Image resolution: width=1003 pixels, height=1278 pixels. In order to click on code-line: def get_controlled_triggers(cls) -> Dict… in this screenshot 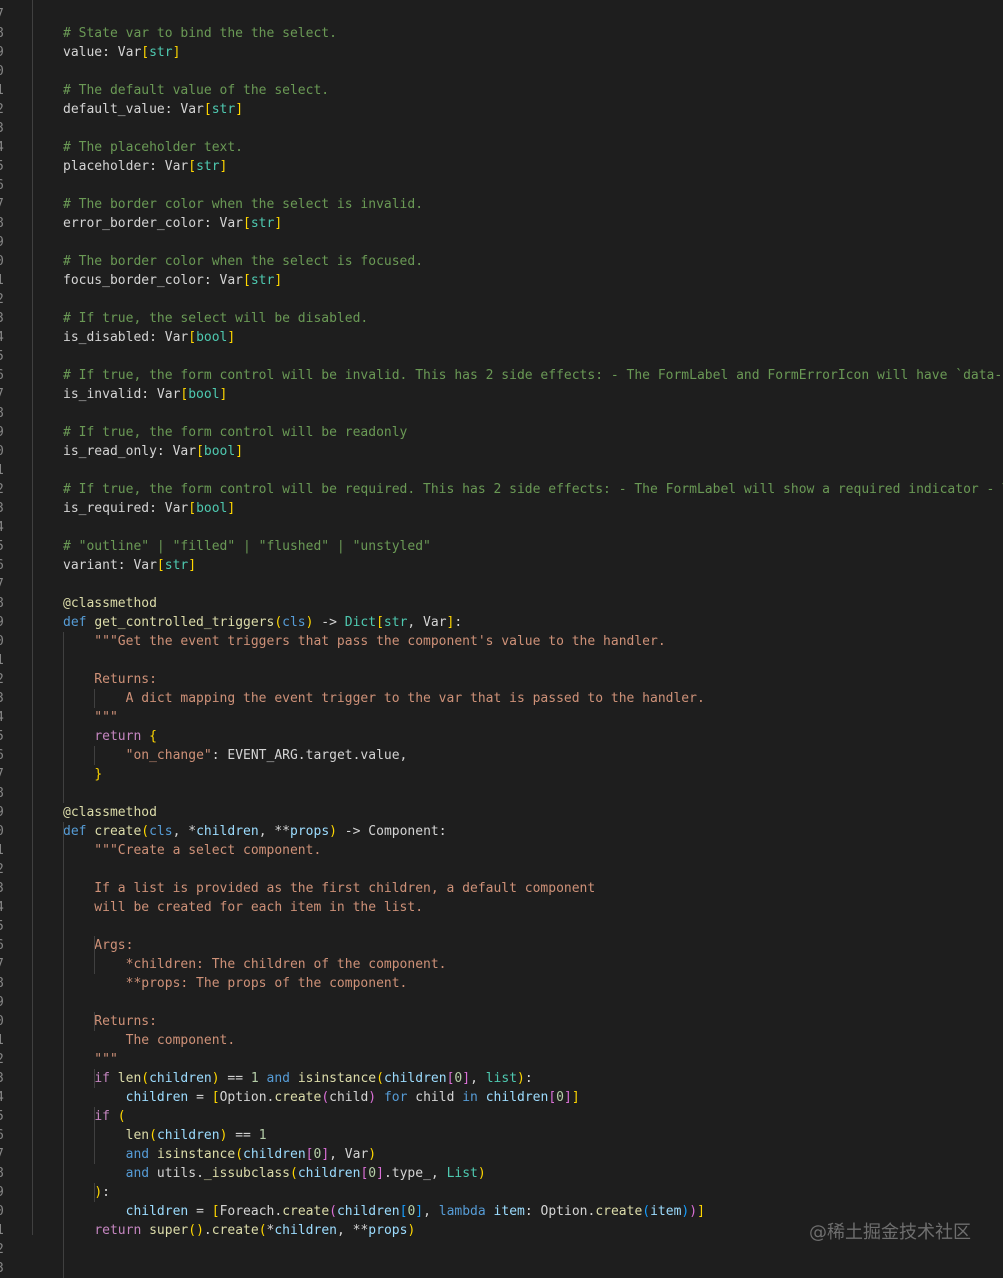, I will do `click(533, 622)`.